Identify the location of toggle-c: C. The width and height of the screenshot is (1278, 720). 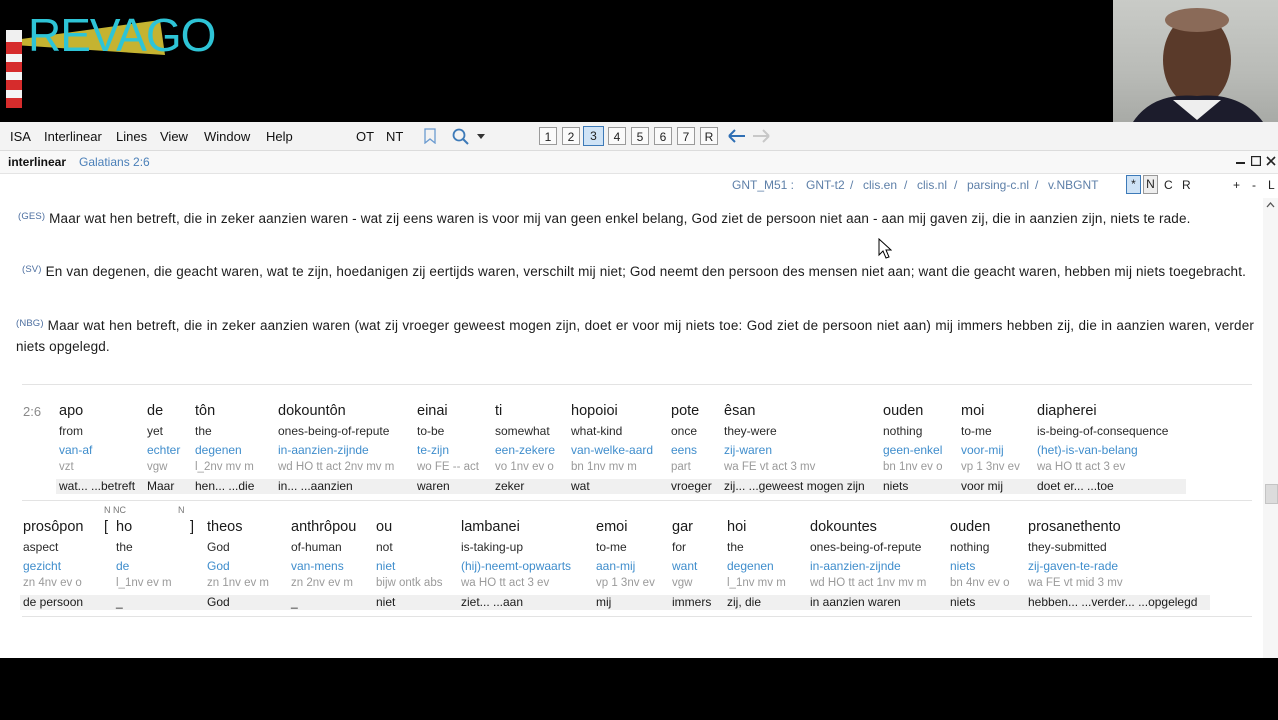
(1168, 185).